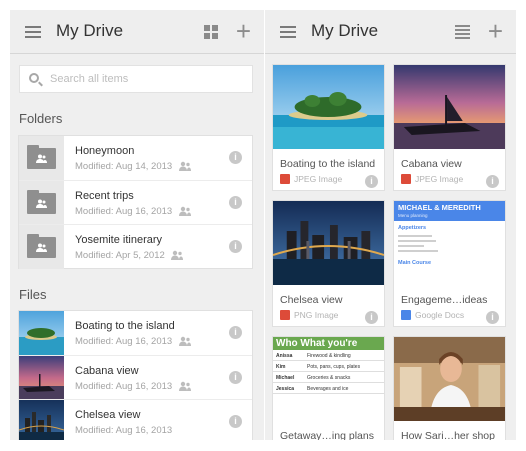 The width and height of the screenshot is (526, 451). I want to click on folder-item-honeymoon: Honeymoon Modified: Aug 14, 2013 i, so click(135, 158).